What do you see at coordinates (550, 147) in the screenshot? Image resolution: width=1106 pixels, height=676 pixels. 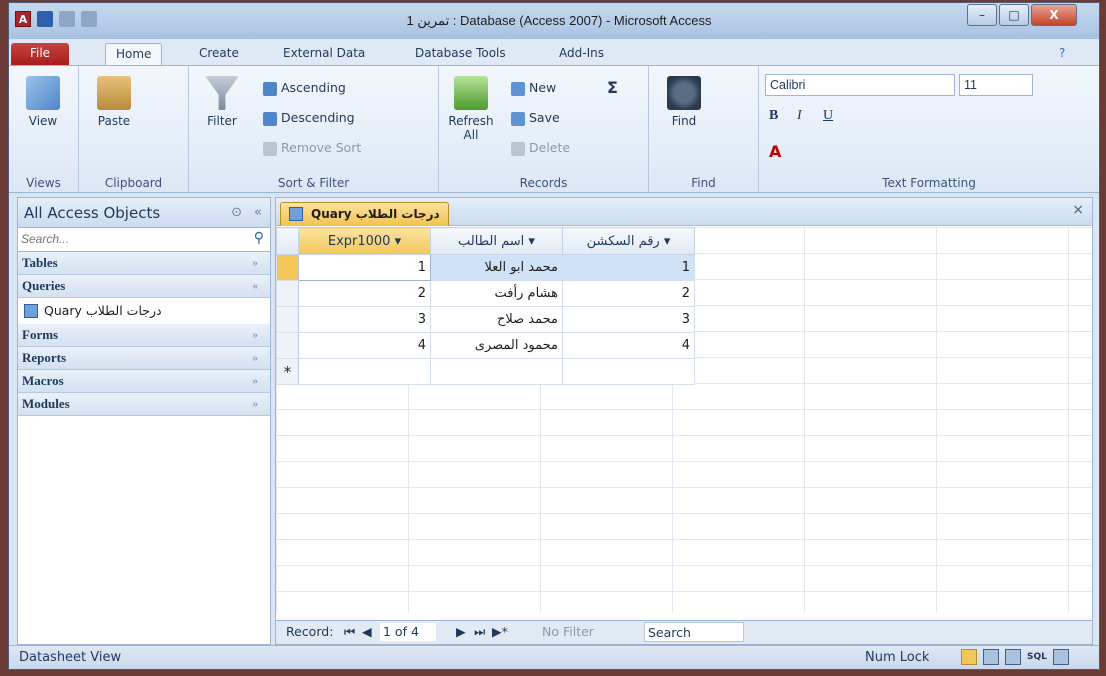 I see `delete-label: Delete` at bounding box center [550, 147].